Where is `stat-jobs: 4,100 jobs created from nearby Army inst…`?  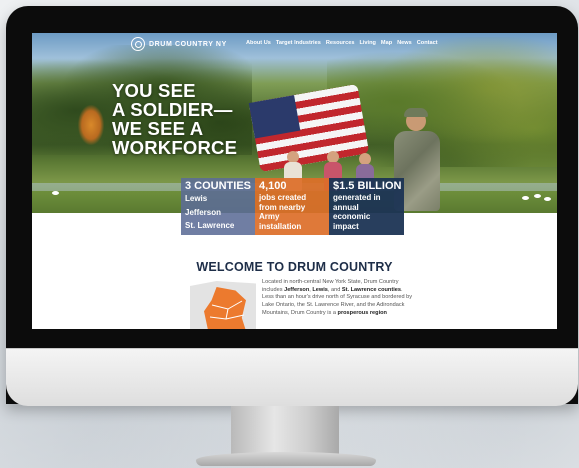 stat-jobs: 4,100 jobs created from nearby Army inst… is located at coordinates (292, 206).